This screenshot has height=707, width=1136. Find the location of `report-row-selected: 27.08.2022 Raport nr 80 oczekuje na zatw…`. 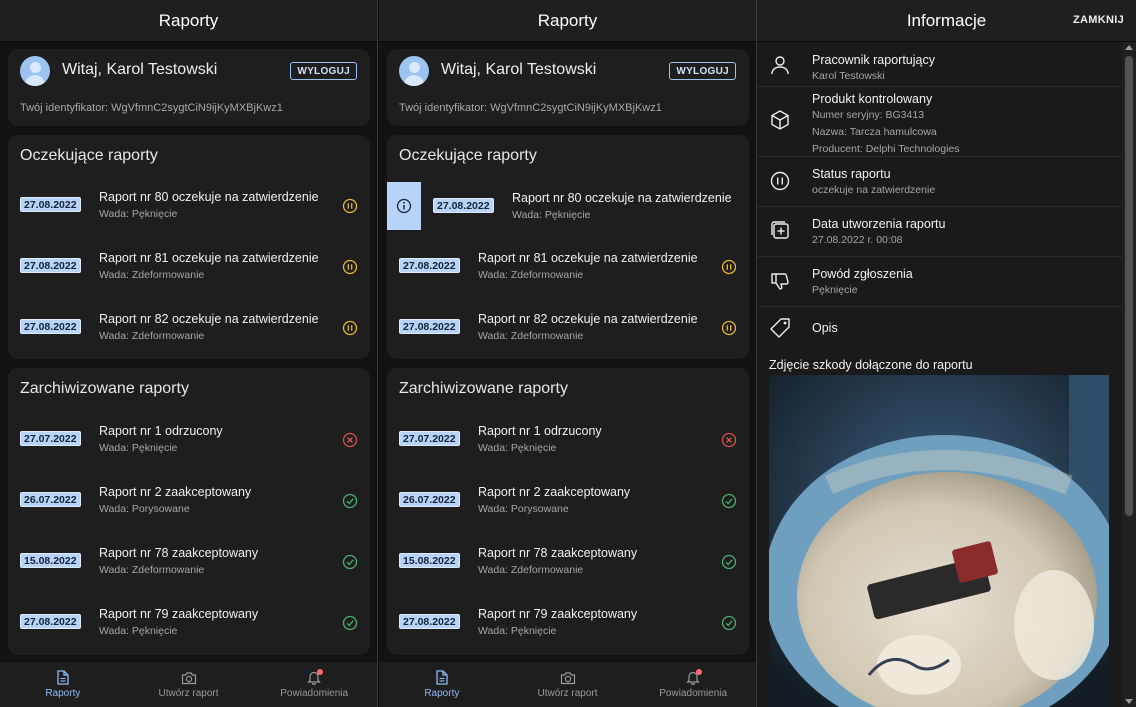

report-row-selected: 27.08.2022 Raport nr 80 oczekuje na zatw… is located at coordinates (568, 207).